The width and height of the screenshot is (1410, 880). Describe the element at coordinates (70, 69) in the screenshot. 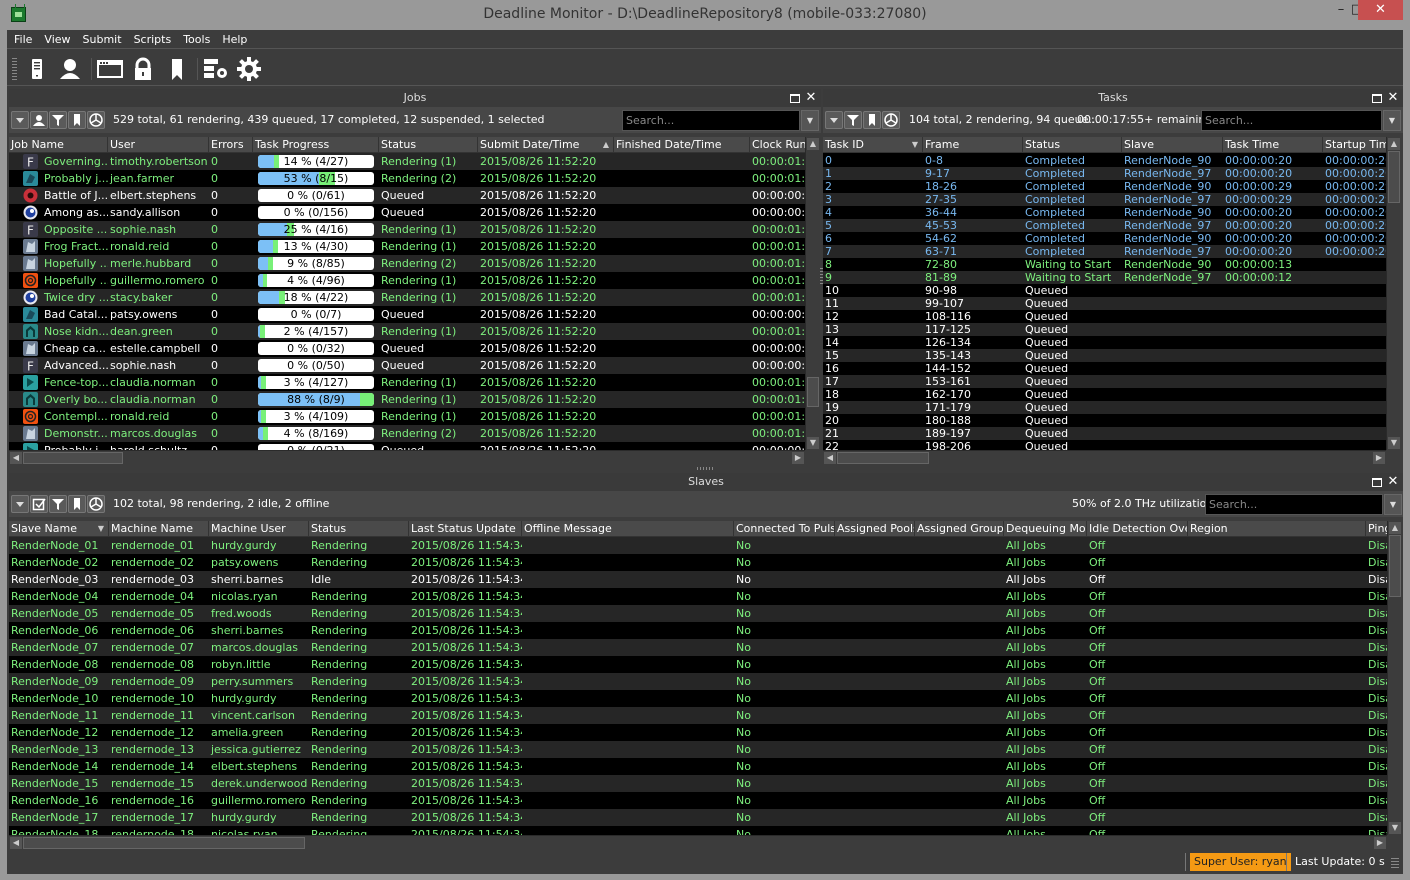

I see `user-icon` at that location.